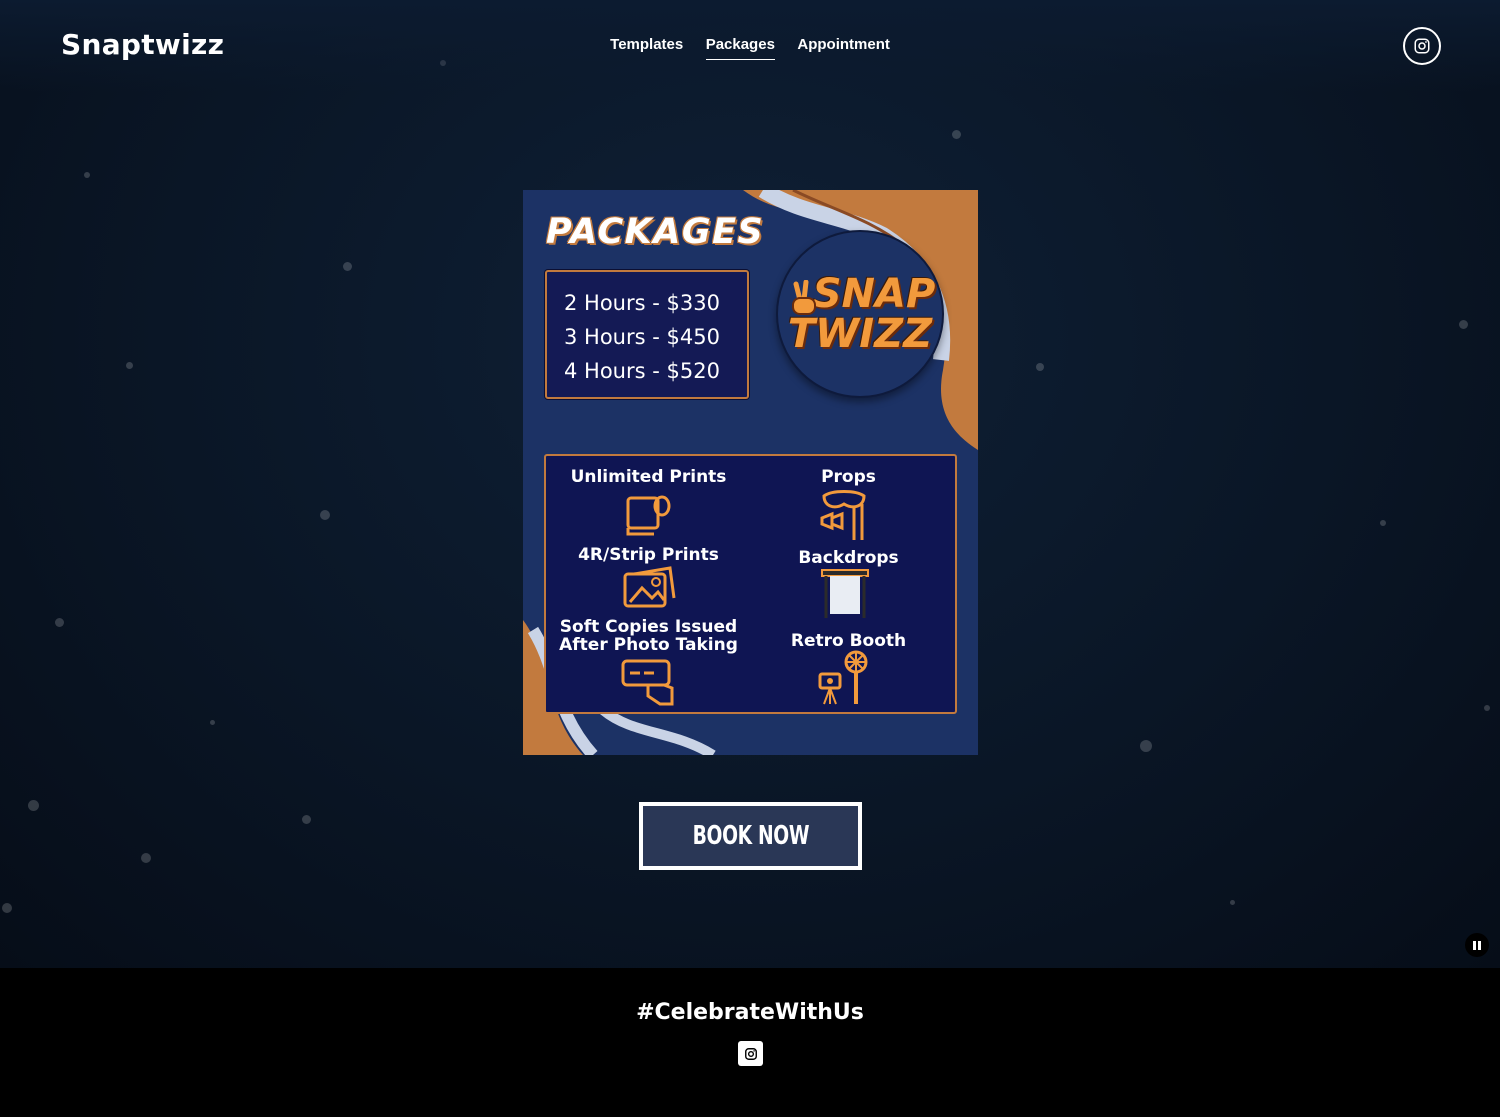 The width and height of the screenshot is (1500, 1117). Describe the element at coordinates (1477, 945) in the screenshot. I see `pause-button` at that location.